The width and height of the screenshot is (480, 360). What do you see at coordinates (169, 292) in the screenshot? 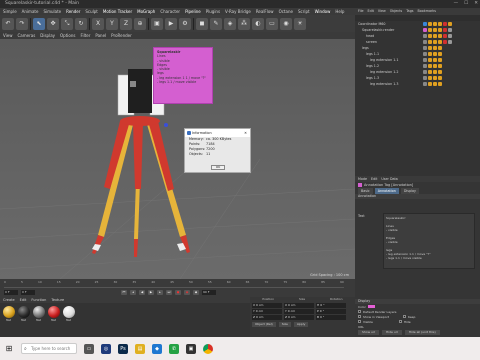
I see `goto-end-icon: ⏭` at bounding box center [169, 292].